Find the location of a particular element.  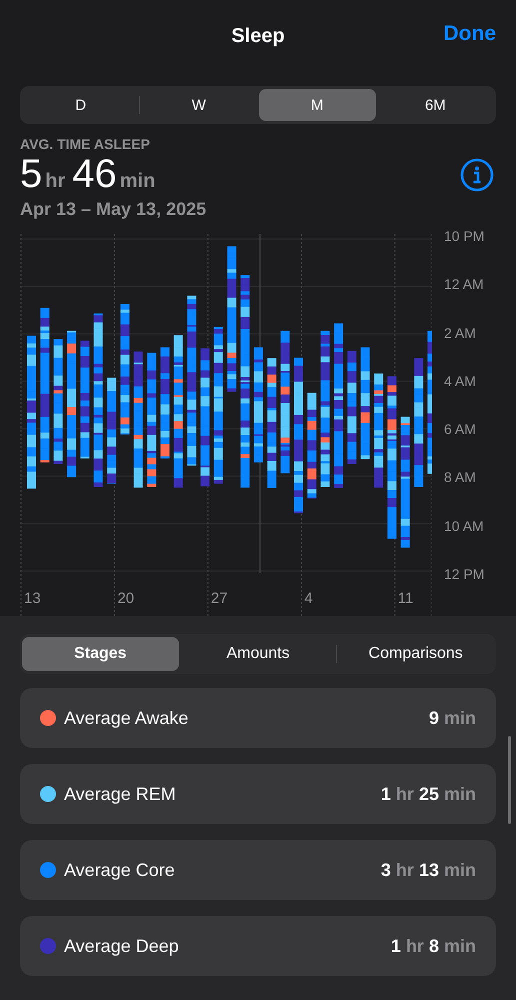

segment-tab: M is located at coordinates (317, 105).